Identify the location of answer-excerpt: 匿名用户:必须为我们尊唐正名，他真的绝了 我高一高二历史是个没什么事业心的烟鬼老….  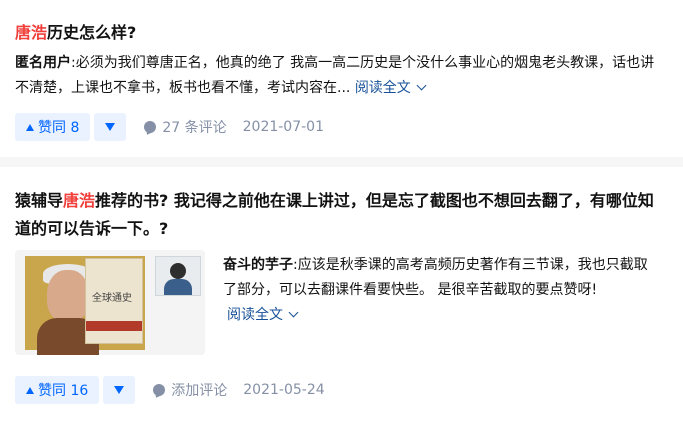
(345, 76).